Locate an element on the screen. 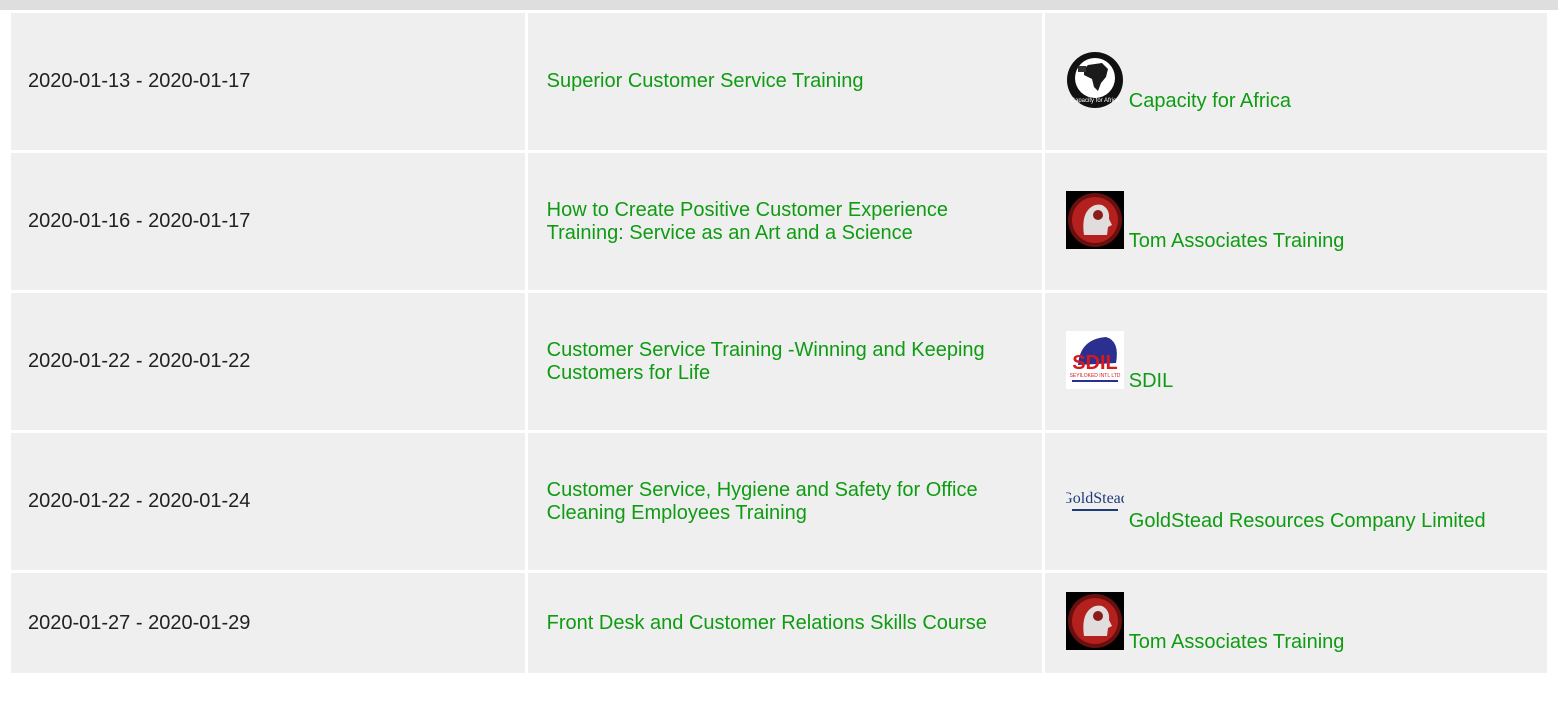  date-range: 2020-01-22 - 2020-01-24 is located at coordinates (139, 501).